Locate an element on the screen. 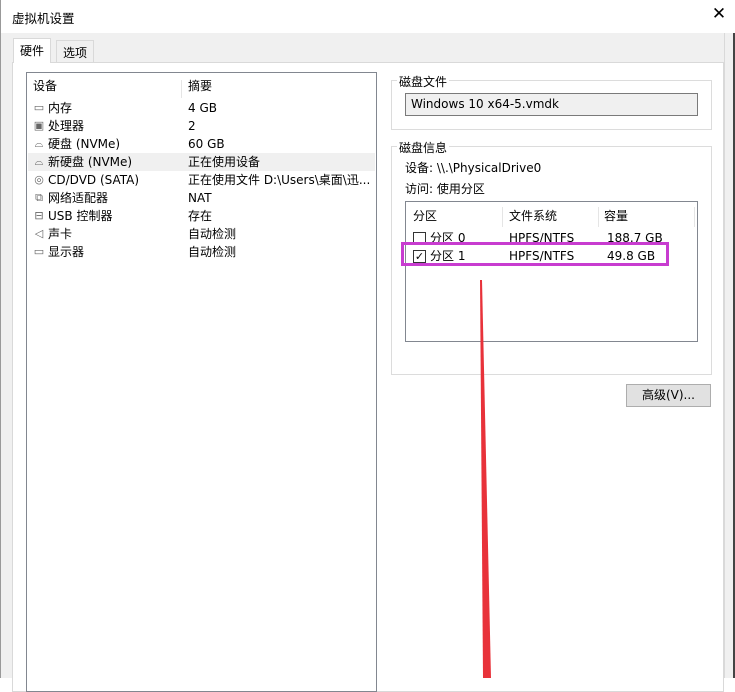 The height and width of the screenshot is (692, 735). arrow-shape is located at coordinates (485, 479).